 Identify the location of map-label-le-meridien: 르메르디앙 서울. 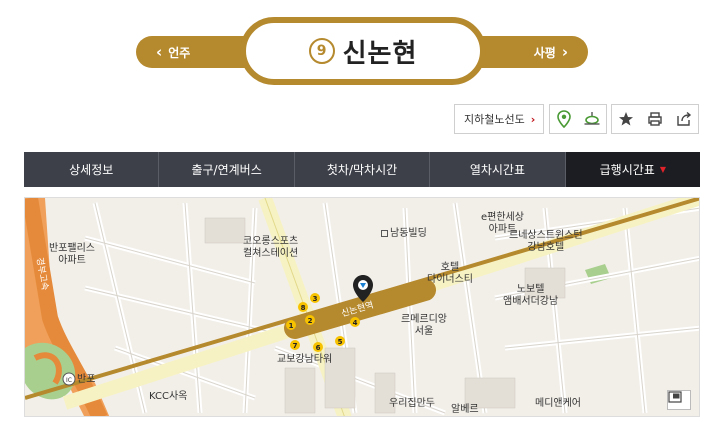
(424, 325).